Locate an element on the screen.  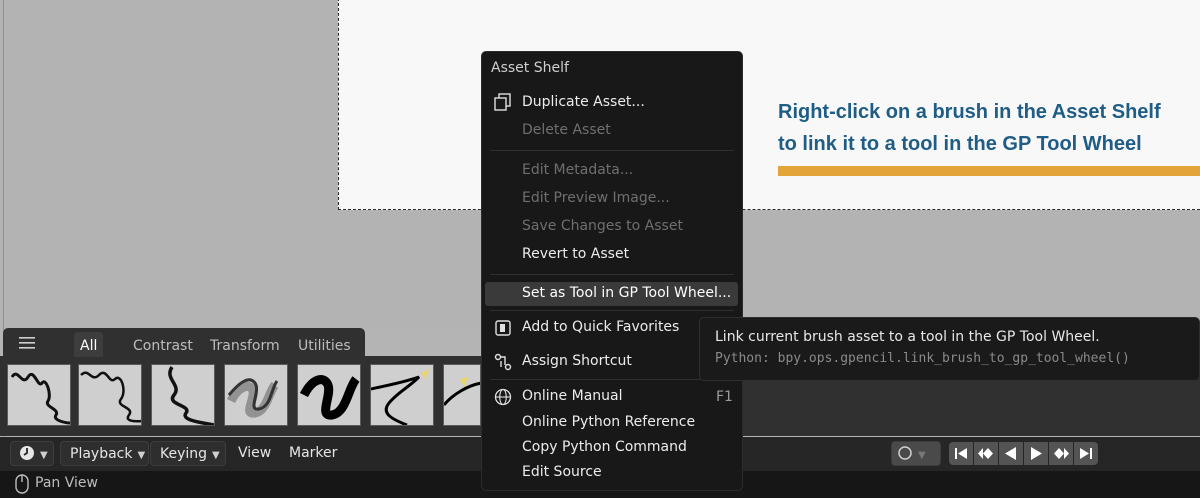
annotation-underline is located at coordinates (989, 171).